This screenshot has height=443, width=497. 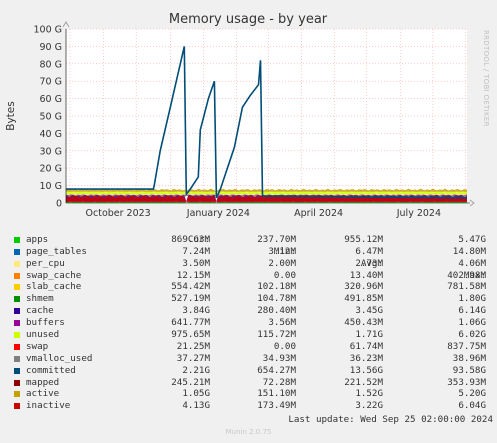 What do you see at coordinates (366, 358) in the screenshot?
I see `legend-avg: 36.23M` at bounding box center [366, 358].